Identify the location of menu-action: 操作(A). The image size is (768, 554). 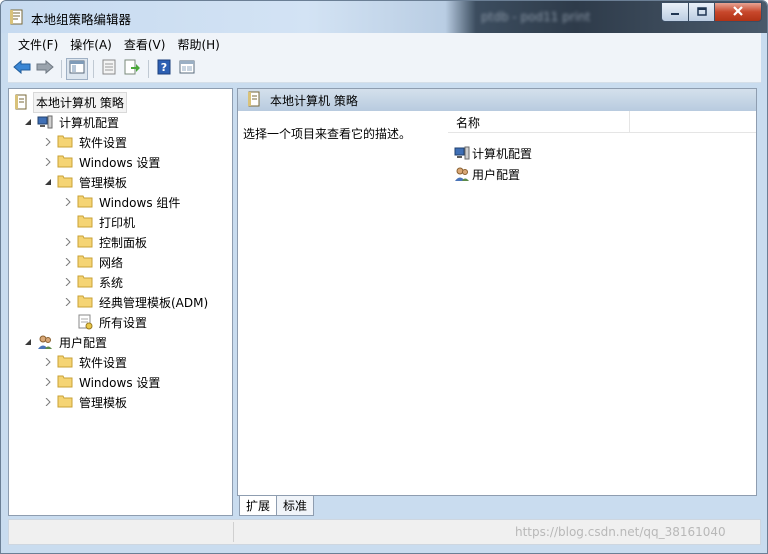
(91, 44).